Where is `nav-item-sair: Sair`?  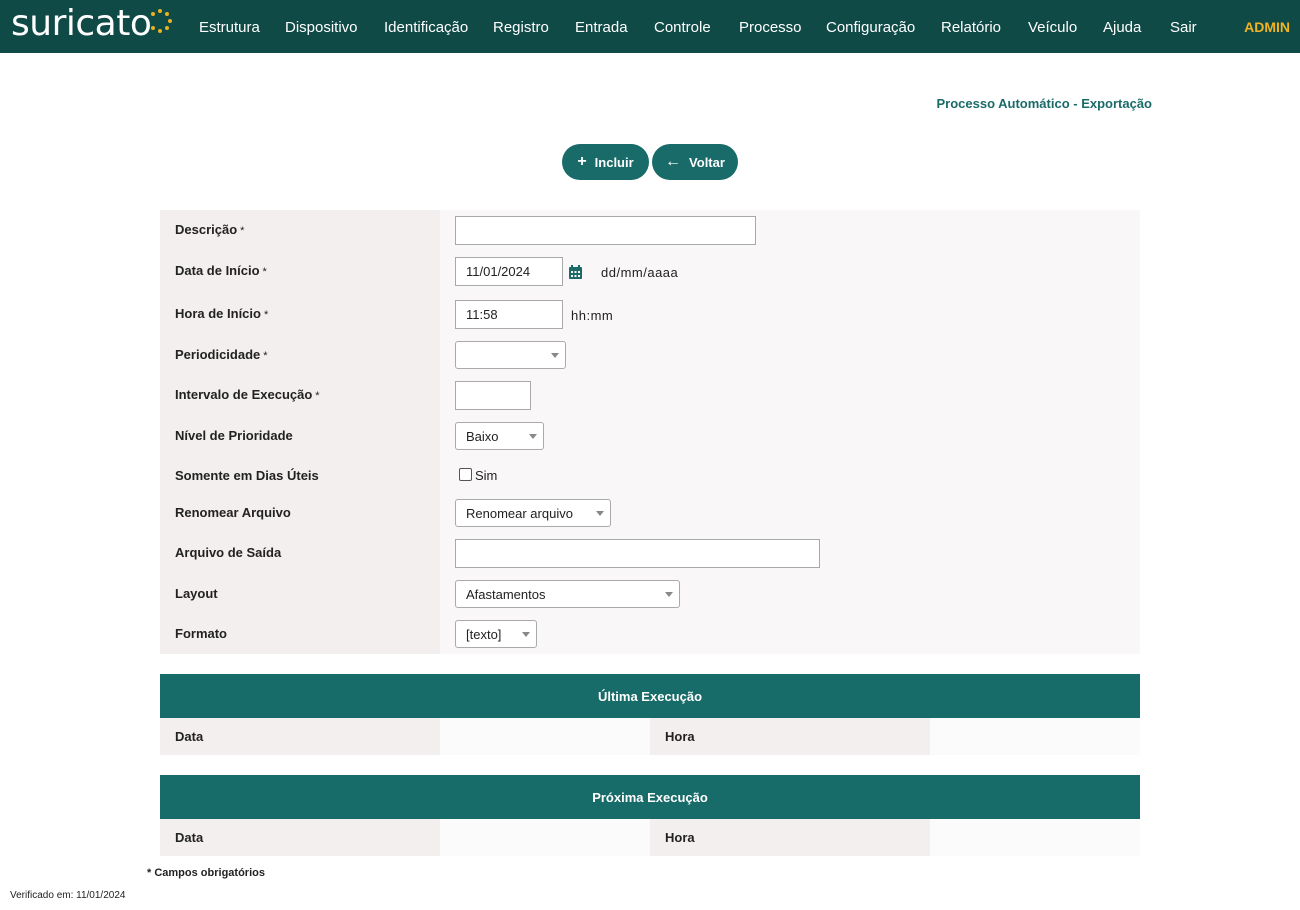
nav-item-sair: Sair is located at coordinates (1183, 27).